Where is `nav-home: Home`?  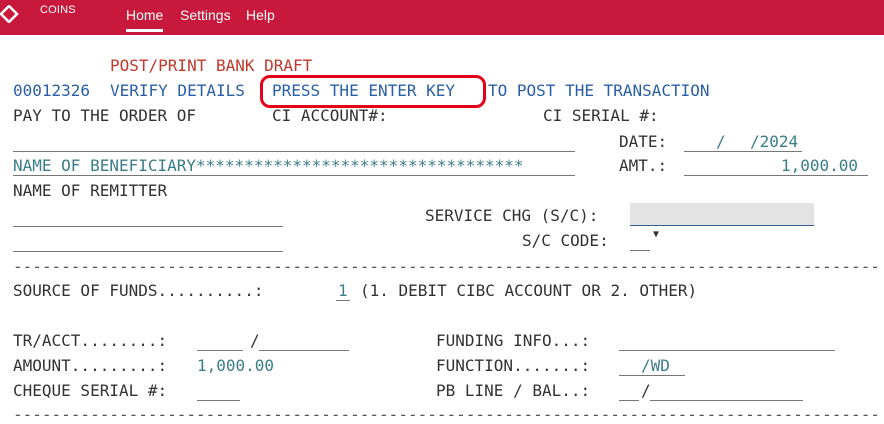
nav-home: Home is located at coordinates (145, 17).